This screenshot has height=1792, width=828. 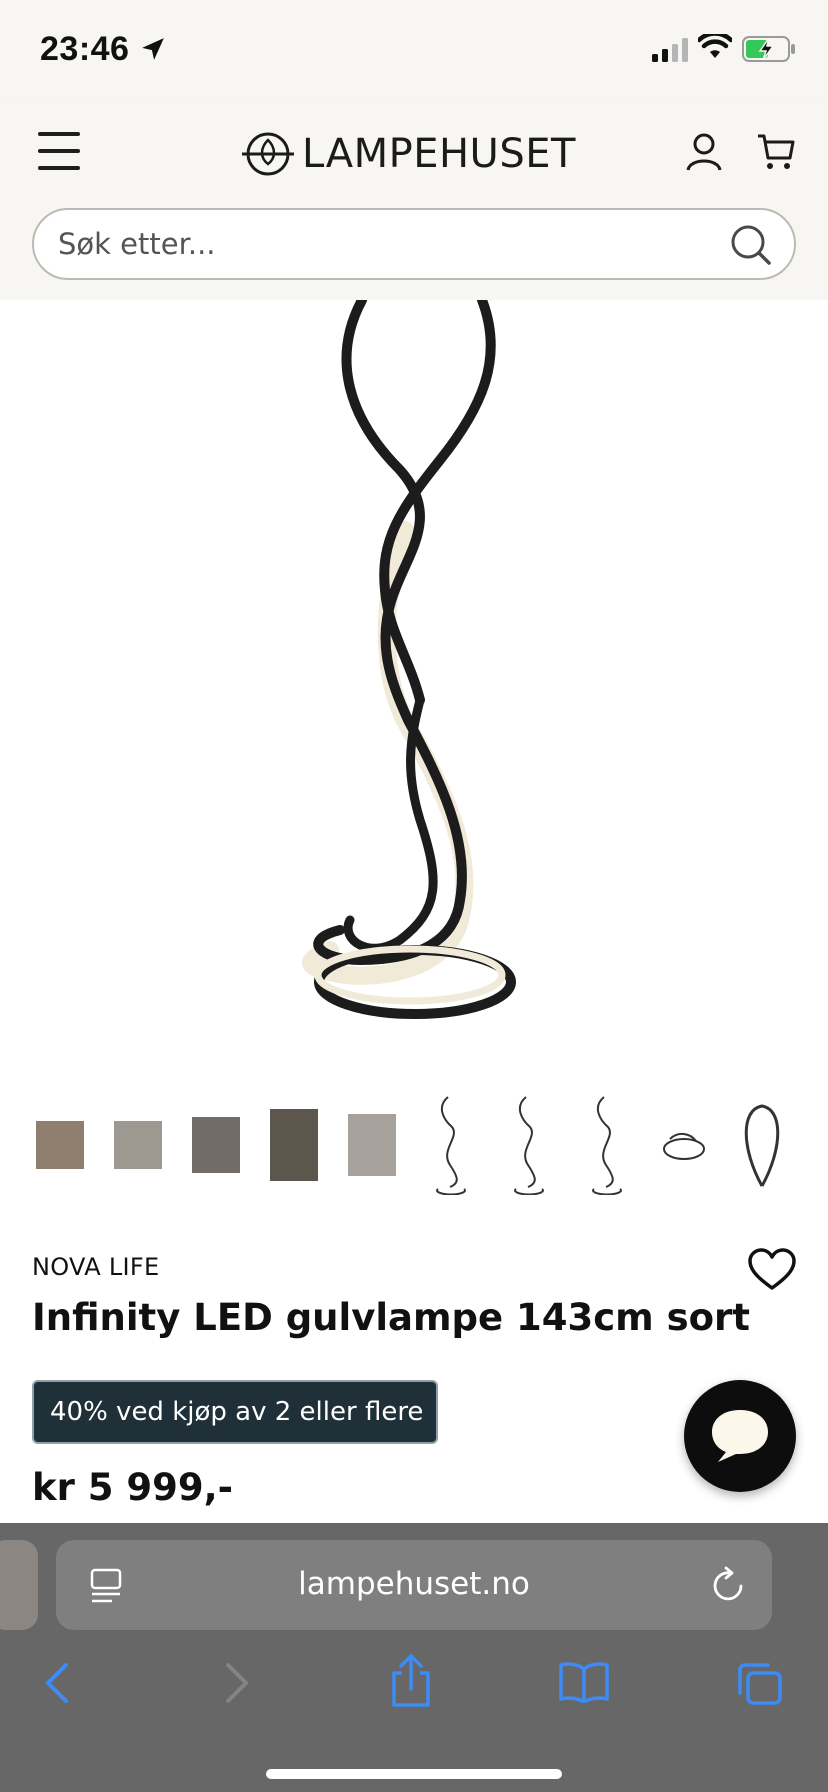 What do you see at coordinates (411, 1681) in the screenshot?
I see `share-icon` at bounding box center [411, 1681].